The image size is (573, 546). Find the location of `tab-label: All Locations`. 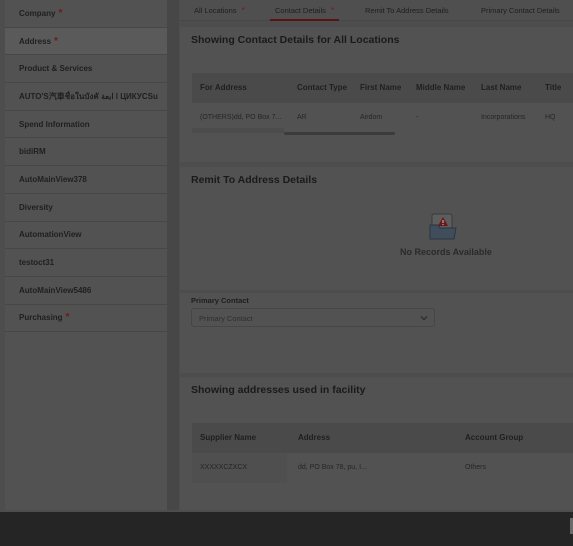

tab-label: All Locations is located at coordinates (215, 10).